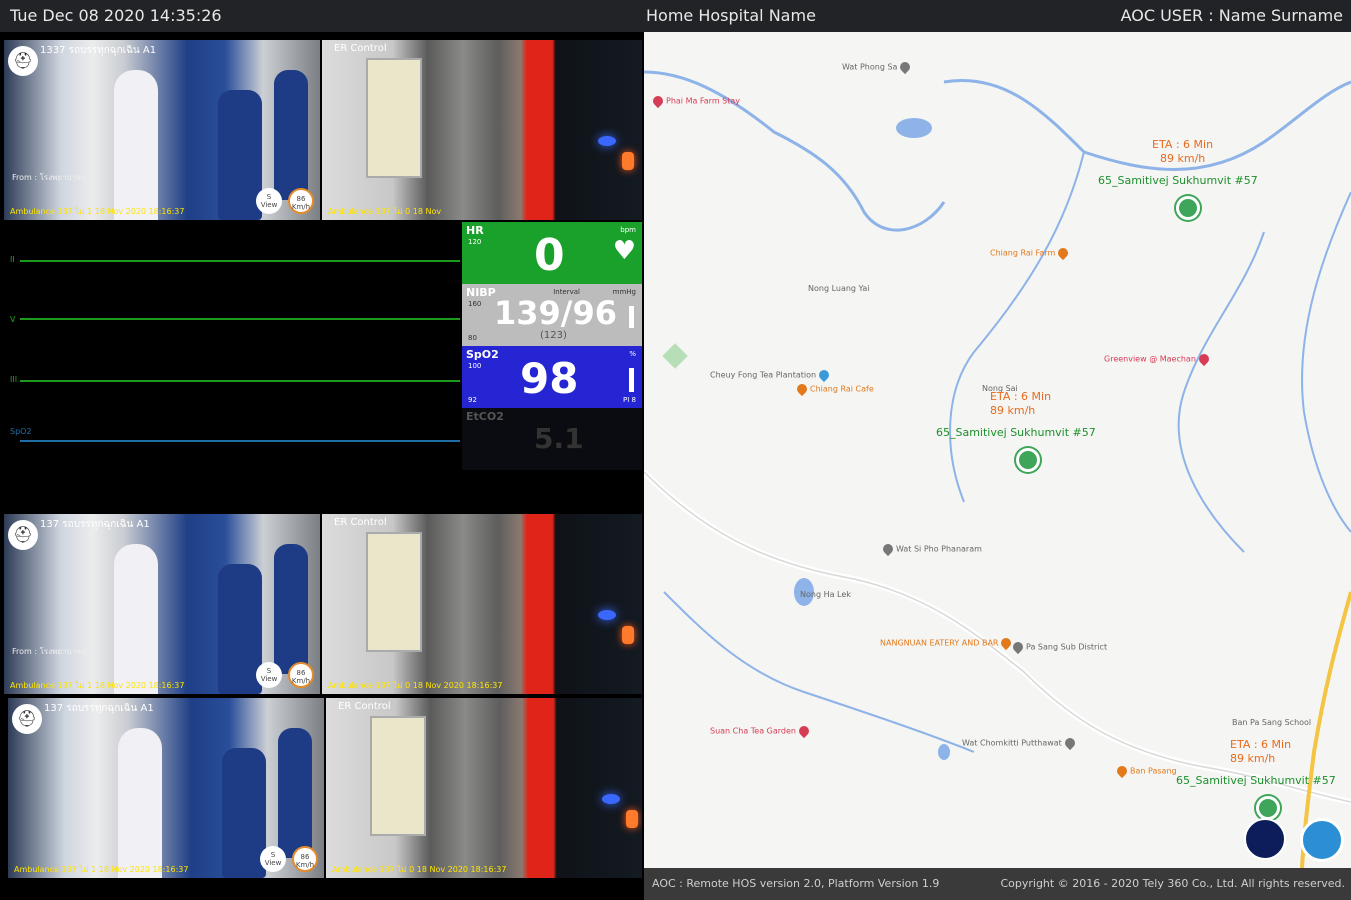 This screenshot has width=1351, height=900. What do you see at coordinates (240, 261) in the screenshot?
I see `waveform-ii` at bounding box center [240, 261].